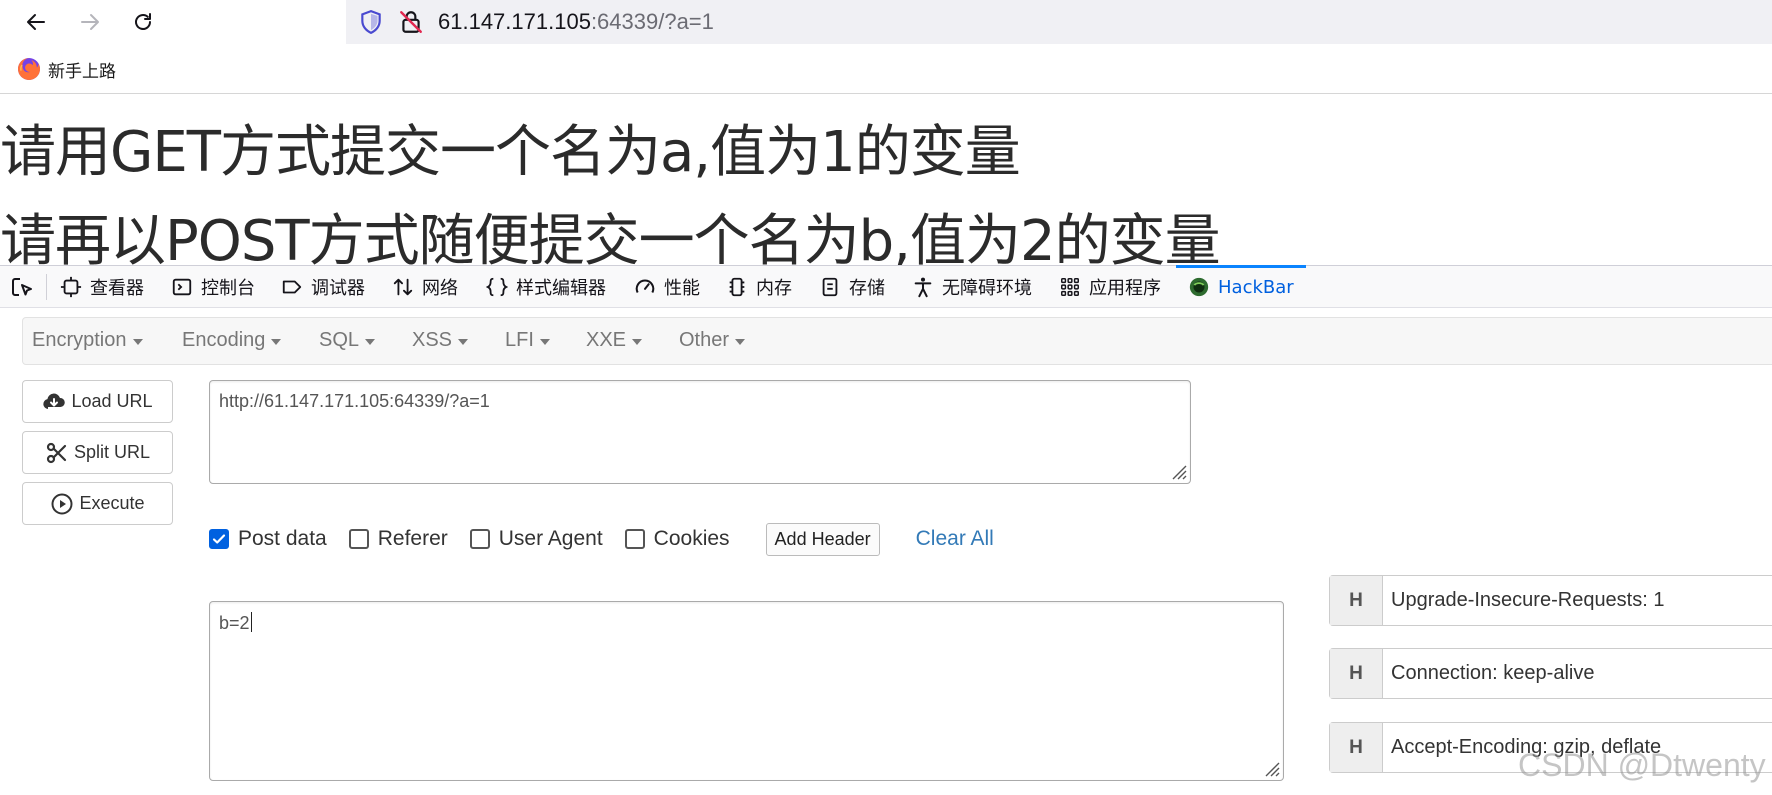  What do you see at coordinates (29, 69) in the screenshot?
I see `firefox-logo-icon` at bounding box center [29, 69].